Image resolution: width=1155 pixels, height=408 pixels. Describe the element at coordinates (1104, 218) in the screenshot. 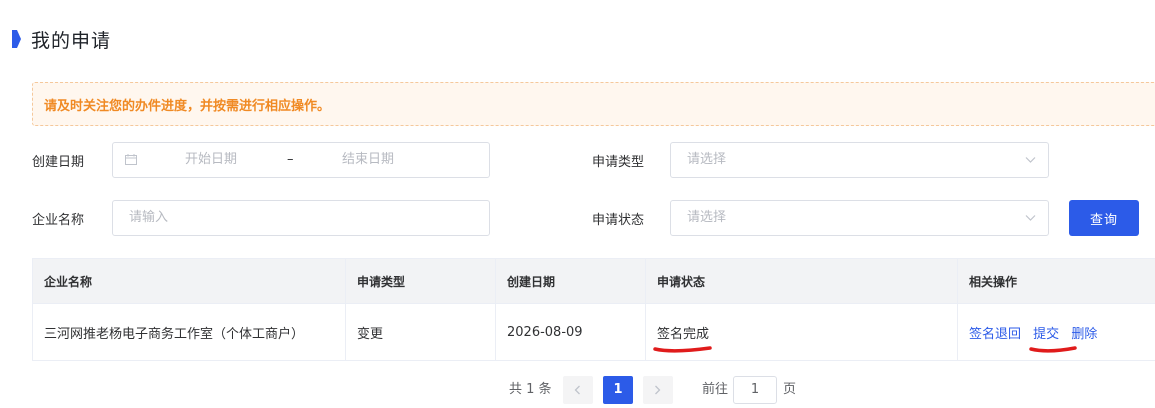

I see `query-button: 查询` at that location.